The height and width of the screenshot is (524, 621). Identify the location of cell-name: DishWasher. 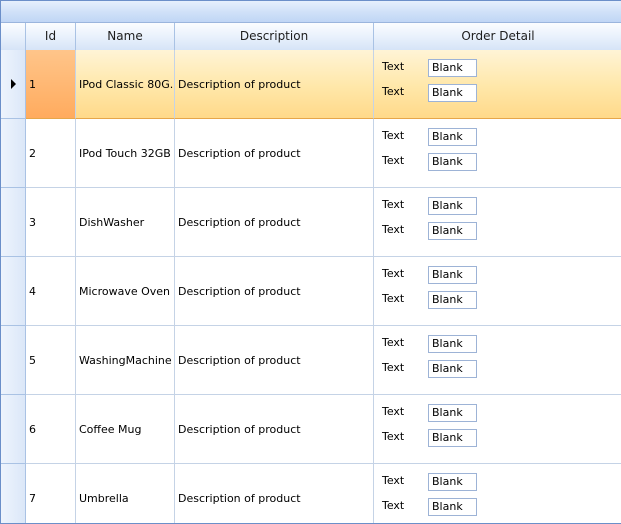
(125, 222).